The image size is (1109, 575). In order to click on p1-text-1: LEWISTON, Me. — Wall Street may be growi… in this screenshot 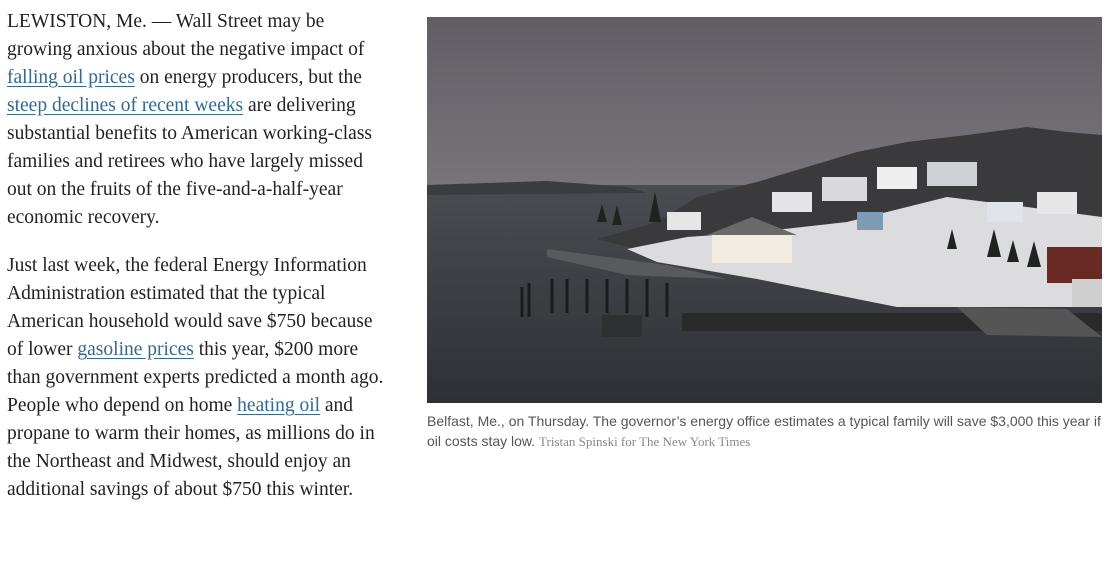, I will do `click(186, 35)`.